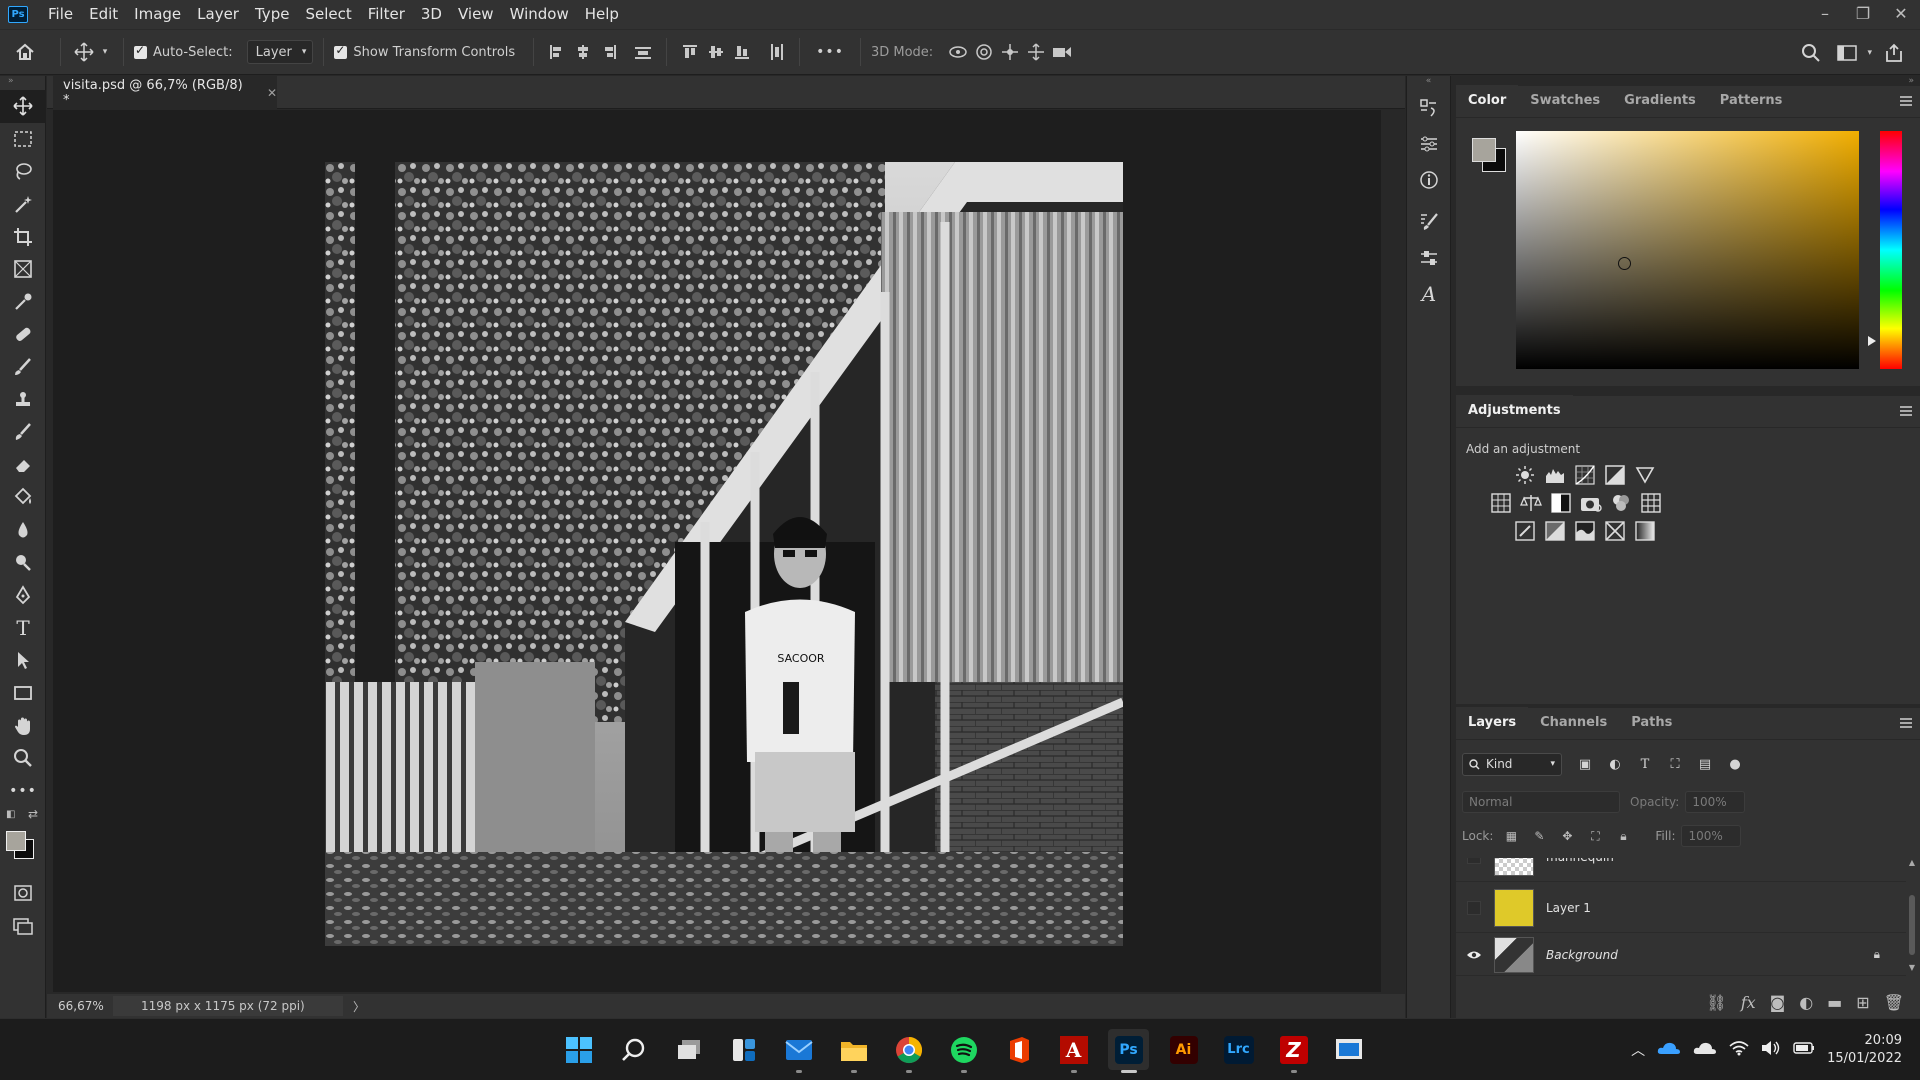 Image resolution: width=1920 pixels, height=1080 pixels. I want to click on posterize-icon, so click(1555, 531).